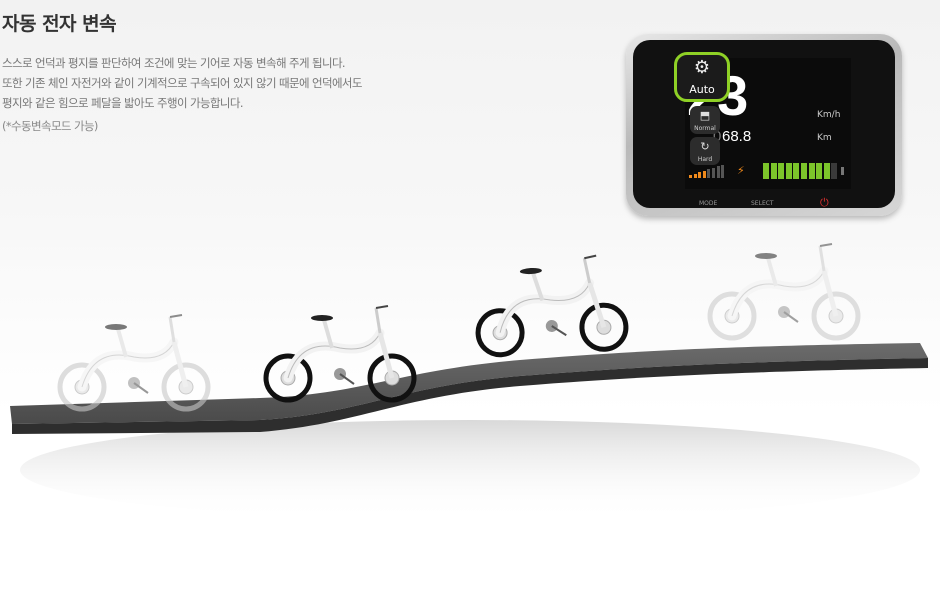 The height and width of the screenshot is (590, 940). Describe the element at coordinates (708, 203) in the screenshot. I see `mode-button: MODE` at that location.